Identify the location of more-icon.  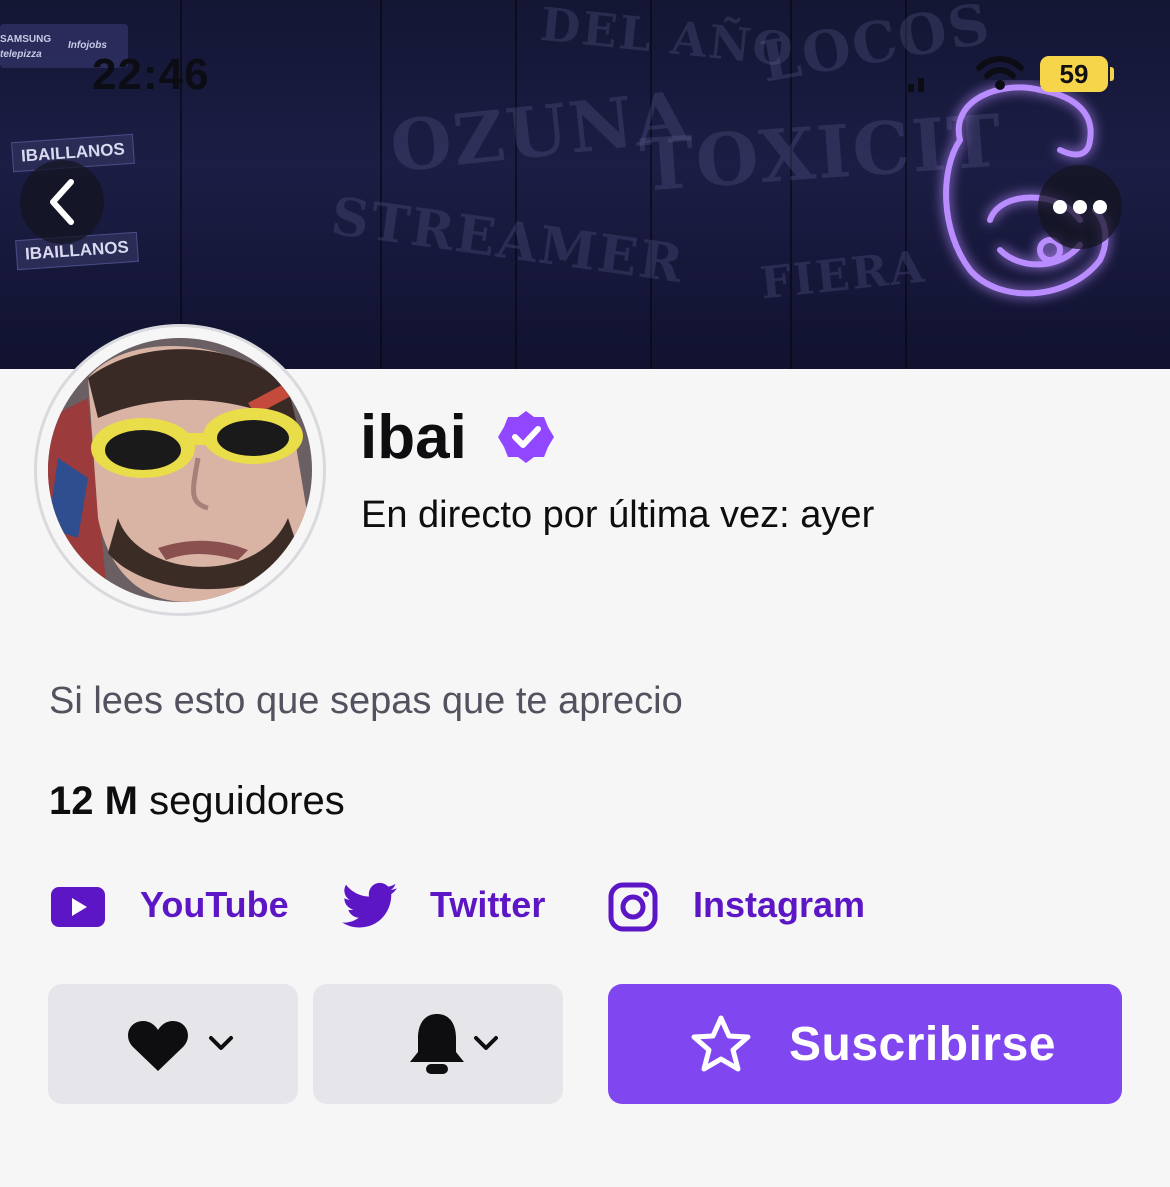
(1080, 207).